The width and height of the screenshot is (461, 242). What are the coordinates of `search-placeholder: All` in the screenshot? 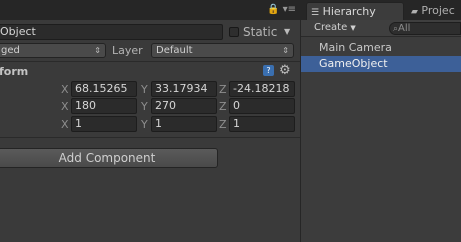 It's located at (404, 28).